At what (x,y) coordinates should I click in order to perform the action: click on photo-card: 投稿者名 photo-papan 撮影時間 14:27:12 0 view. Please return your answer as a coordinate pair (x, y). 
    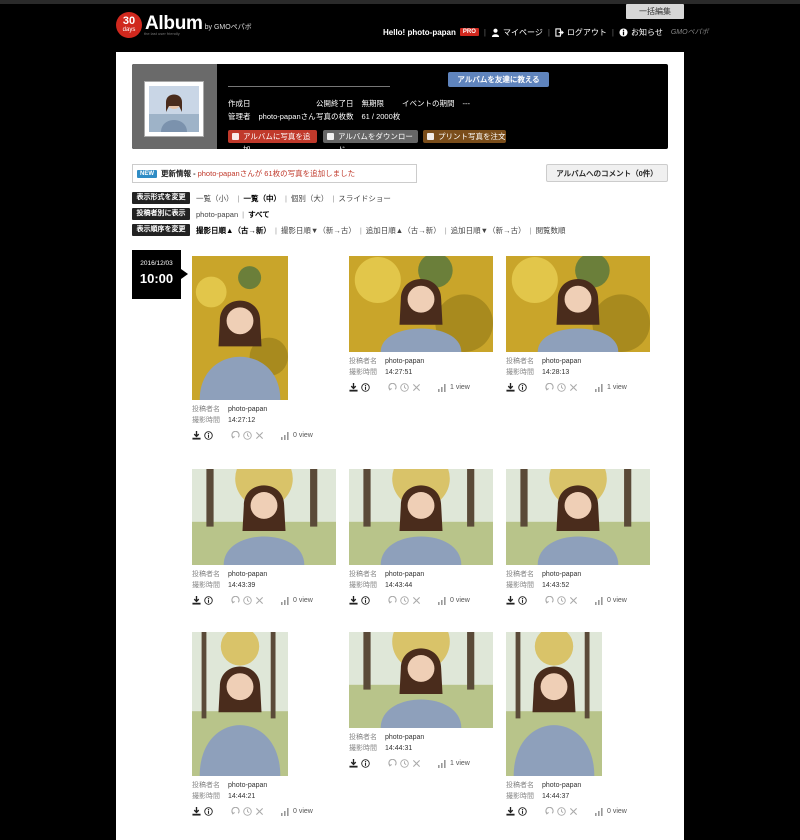
    Looking at the image, I should click on (252, 348).